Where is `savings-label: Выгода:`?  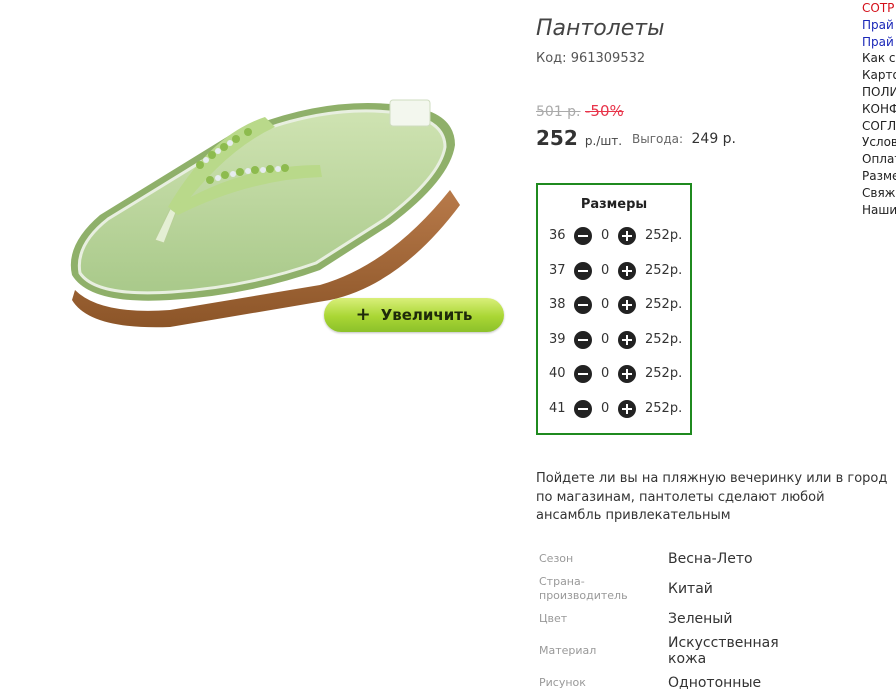 savings-label: Выгода: is located at coordinates (658, 139).